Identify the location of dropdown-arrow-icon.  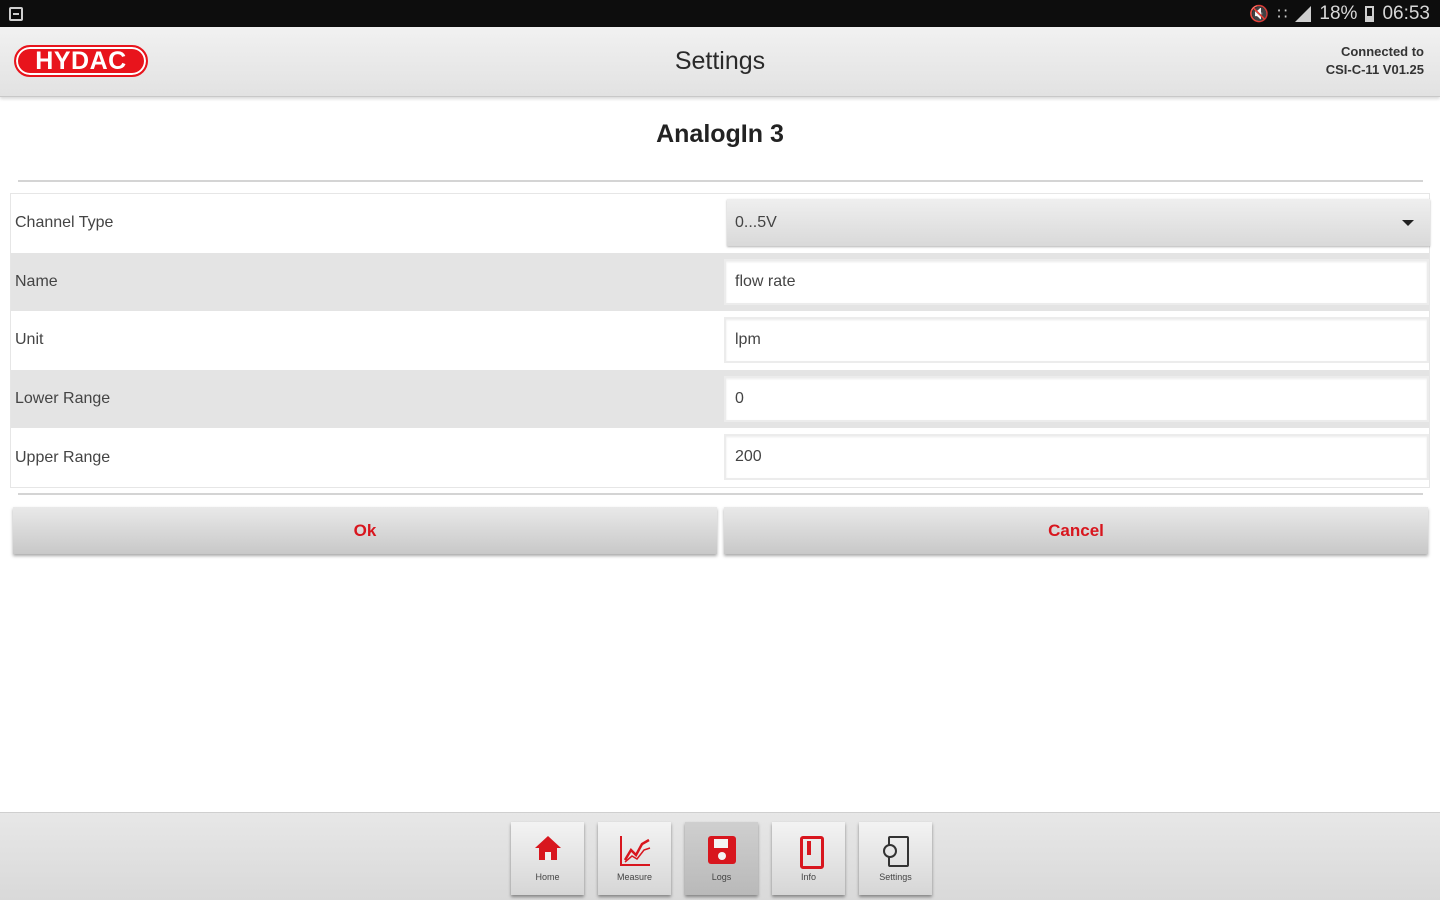
(1408, 223).